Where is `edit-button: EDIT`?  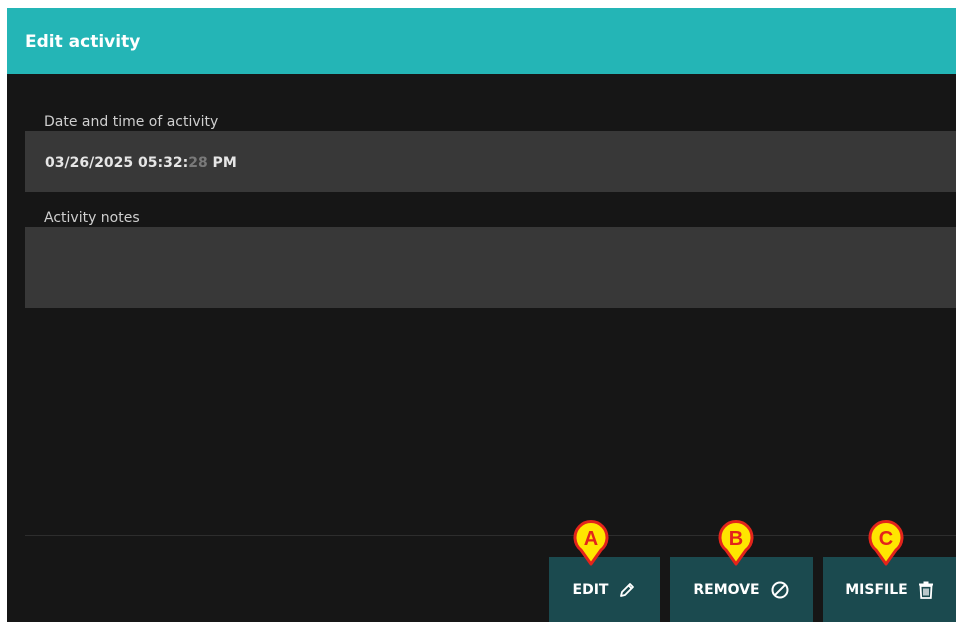 edit-button: EDIT is located at coordinates (604, 589).